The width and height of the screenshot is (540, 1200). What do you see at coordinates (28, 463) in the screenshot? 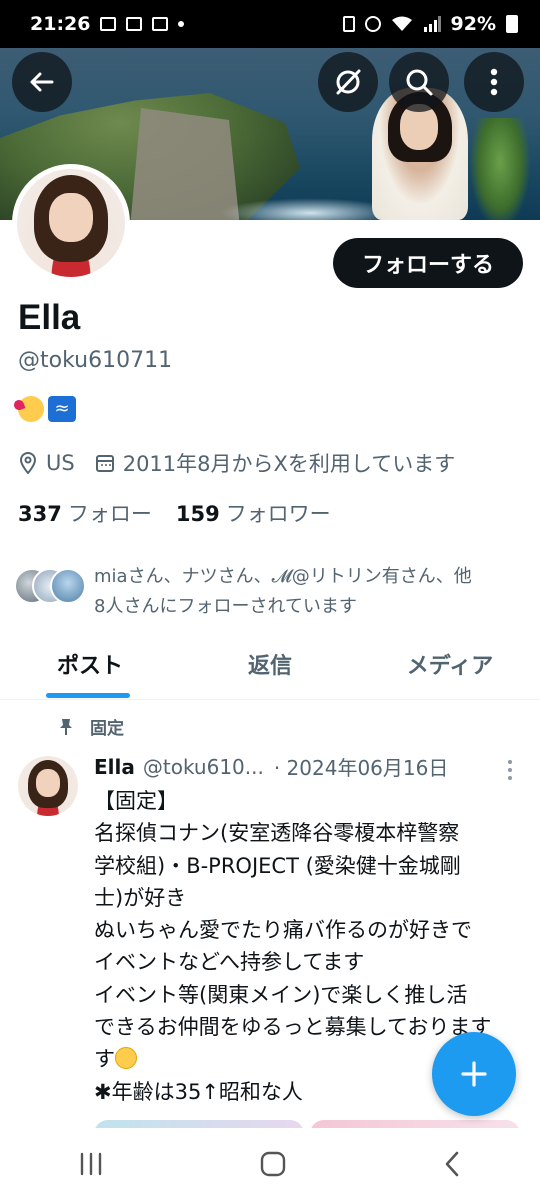
I see `location-pin-icon` at bounding box center [28, 463].